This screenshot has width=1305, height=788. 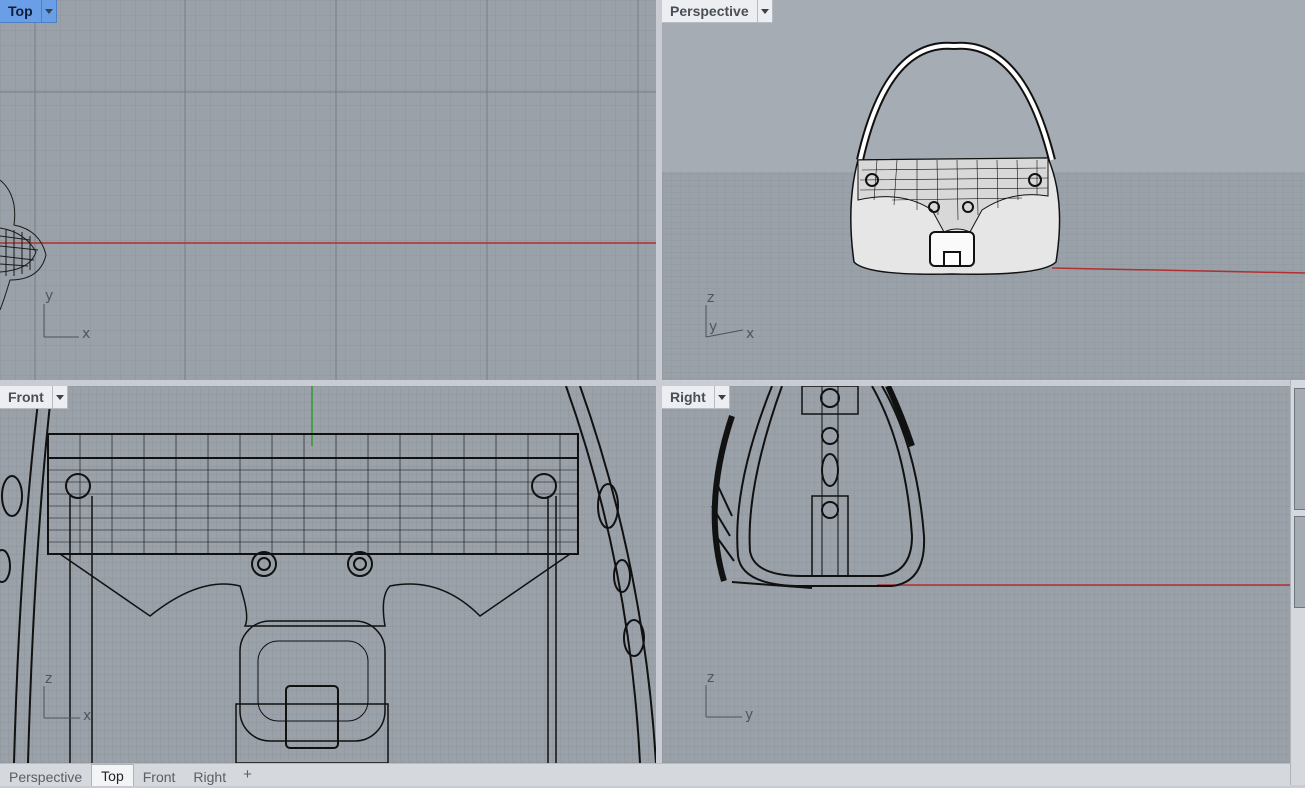 I want to click on viewport-tab-right: Right, so click(x=696, y=397).